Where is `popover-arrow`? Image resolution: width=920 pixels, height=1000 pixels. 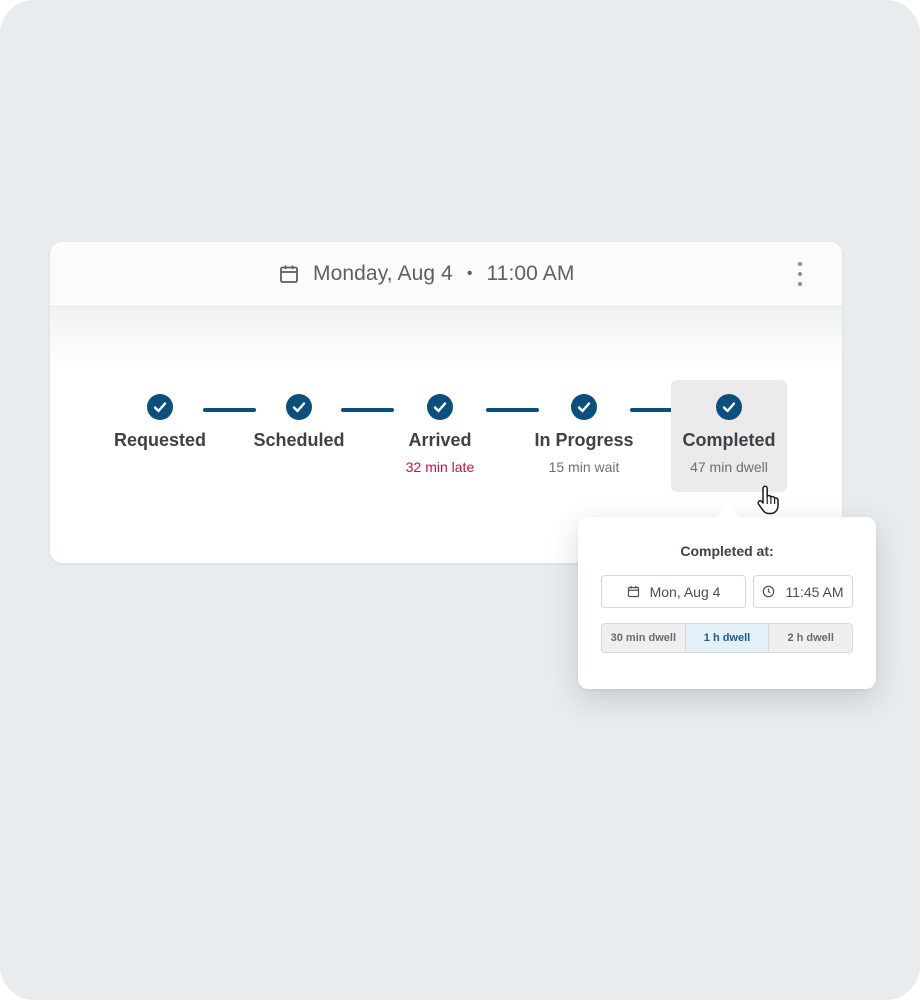
popover-arrow is located at coordinates (728, 511).